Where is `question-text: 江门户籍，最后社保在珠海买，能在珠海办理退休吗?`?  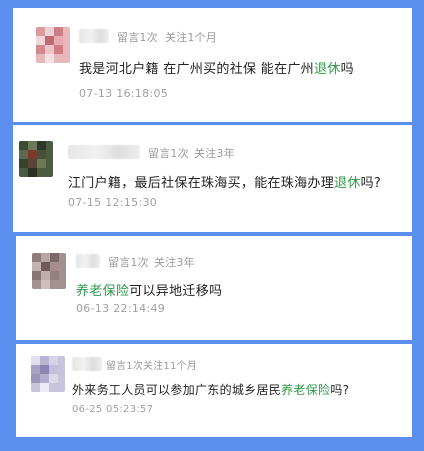
question-text: 江门户籍，最后社保在珠海买，能在珠海办理退休吗? is located at coordinates (224, 181).